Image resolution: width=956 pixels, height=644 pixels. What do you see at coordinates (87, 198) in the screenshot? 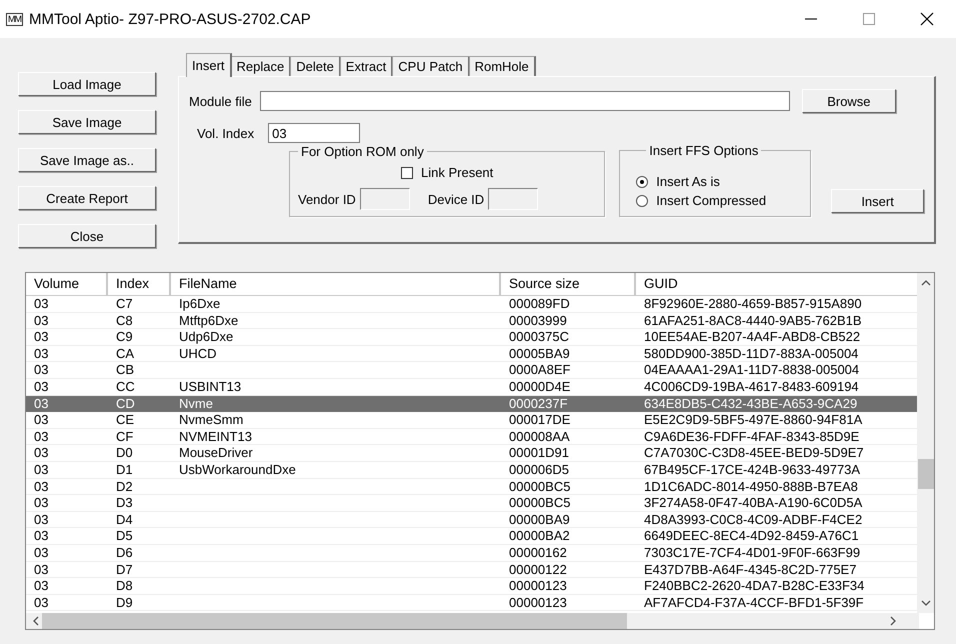
I see `side-button: Create Report` at bounding box center [87, 198].